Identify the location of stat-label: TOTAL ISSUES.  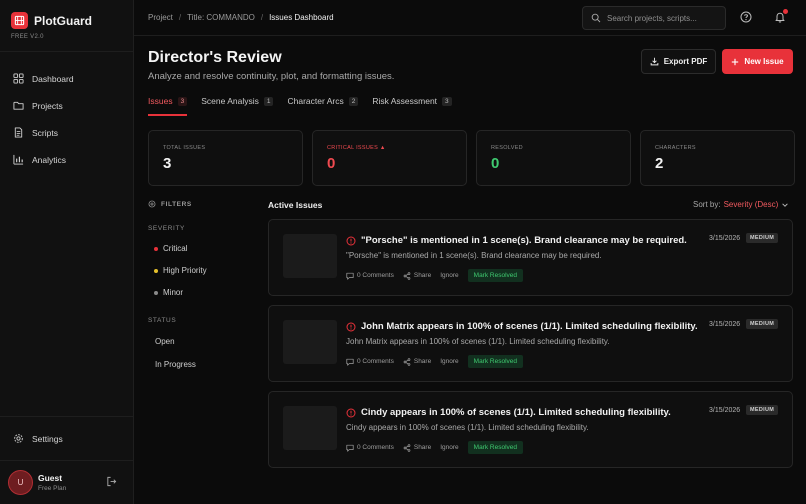
(184, 148).